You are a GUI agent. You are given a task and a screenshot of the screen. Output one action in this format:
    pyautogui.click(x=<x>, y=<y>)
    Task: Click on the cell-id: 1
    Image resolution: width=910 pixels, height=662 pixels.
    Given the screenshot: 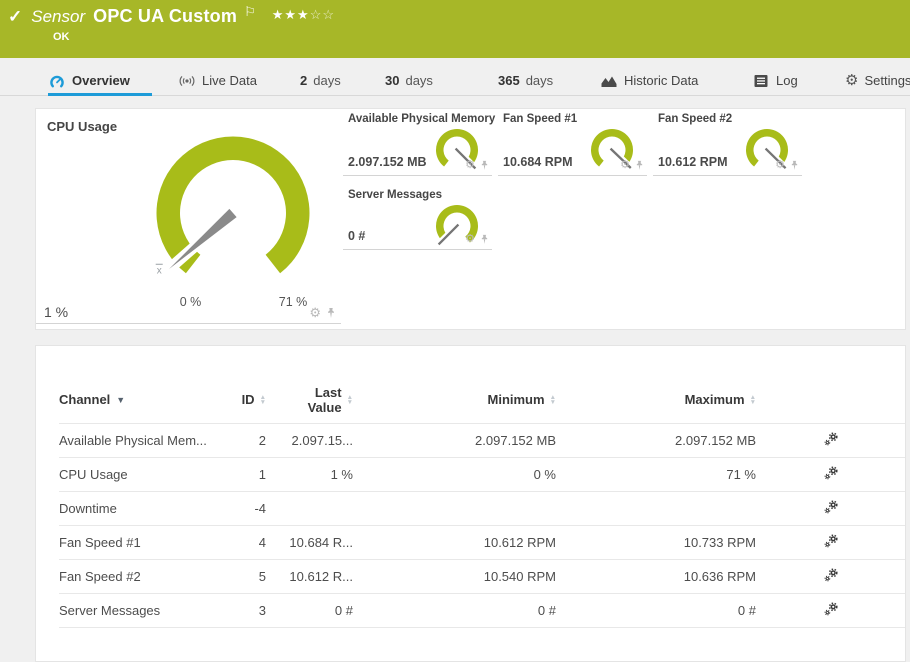 What is the action you would take?
    pyautogui.click(x=262, y=474)
    